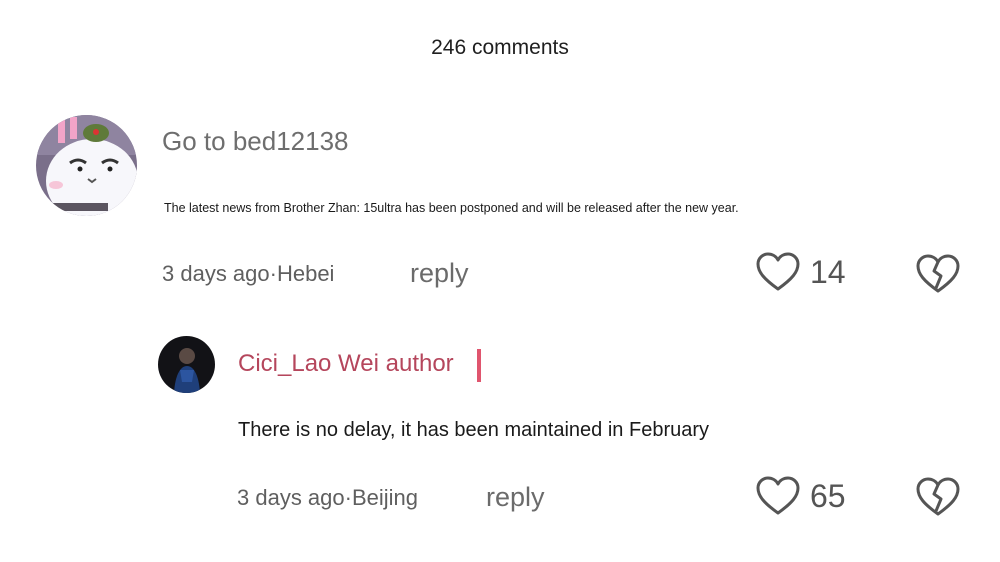 The image size is (1000, 562). Describe the element at coordinates (500, 47) in the screenshot. I see `comment-count-title: 246 comments` at that location.